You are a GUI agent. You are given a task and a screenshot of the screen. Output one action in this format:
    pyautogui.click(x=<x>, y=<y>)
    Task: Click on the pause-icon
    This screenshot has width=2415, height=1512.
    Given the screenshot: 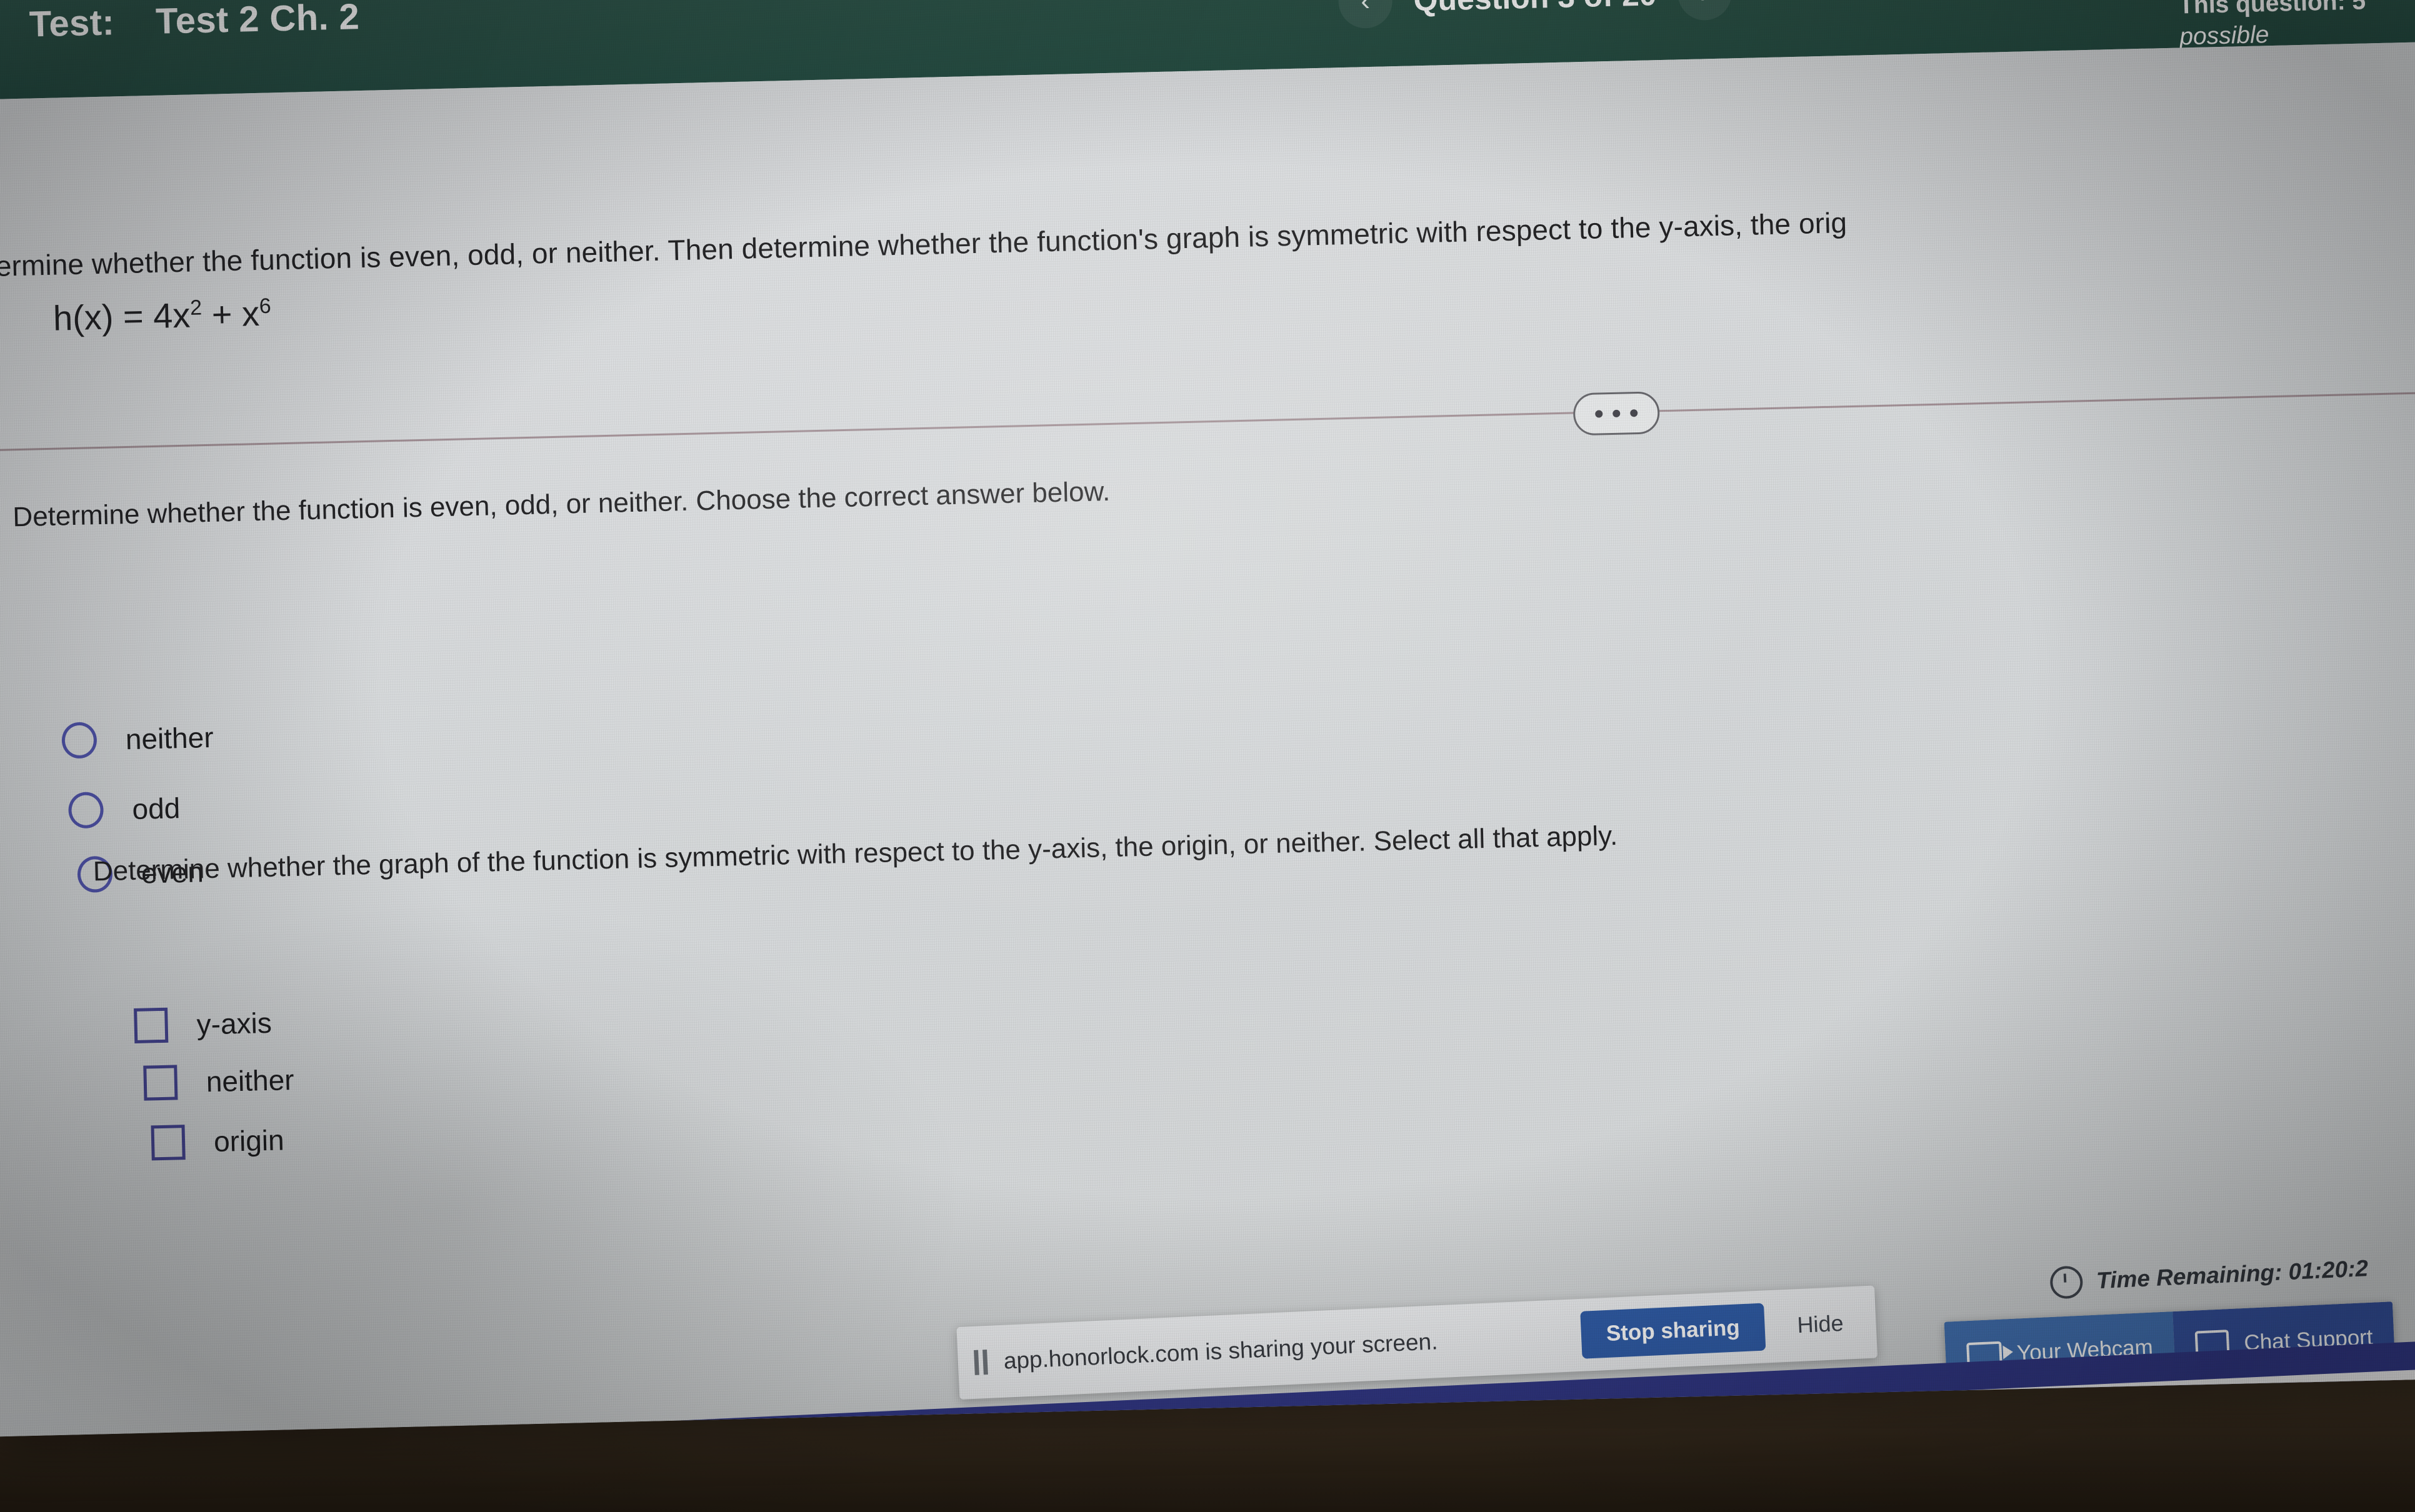 What is the action you would take?
    pyautogui.click(x=981, y=1362)
    